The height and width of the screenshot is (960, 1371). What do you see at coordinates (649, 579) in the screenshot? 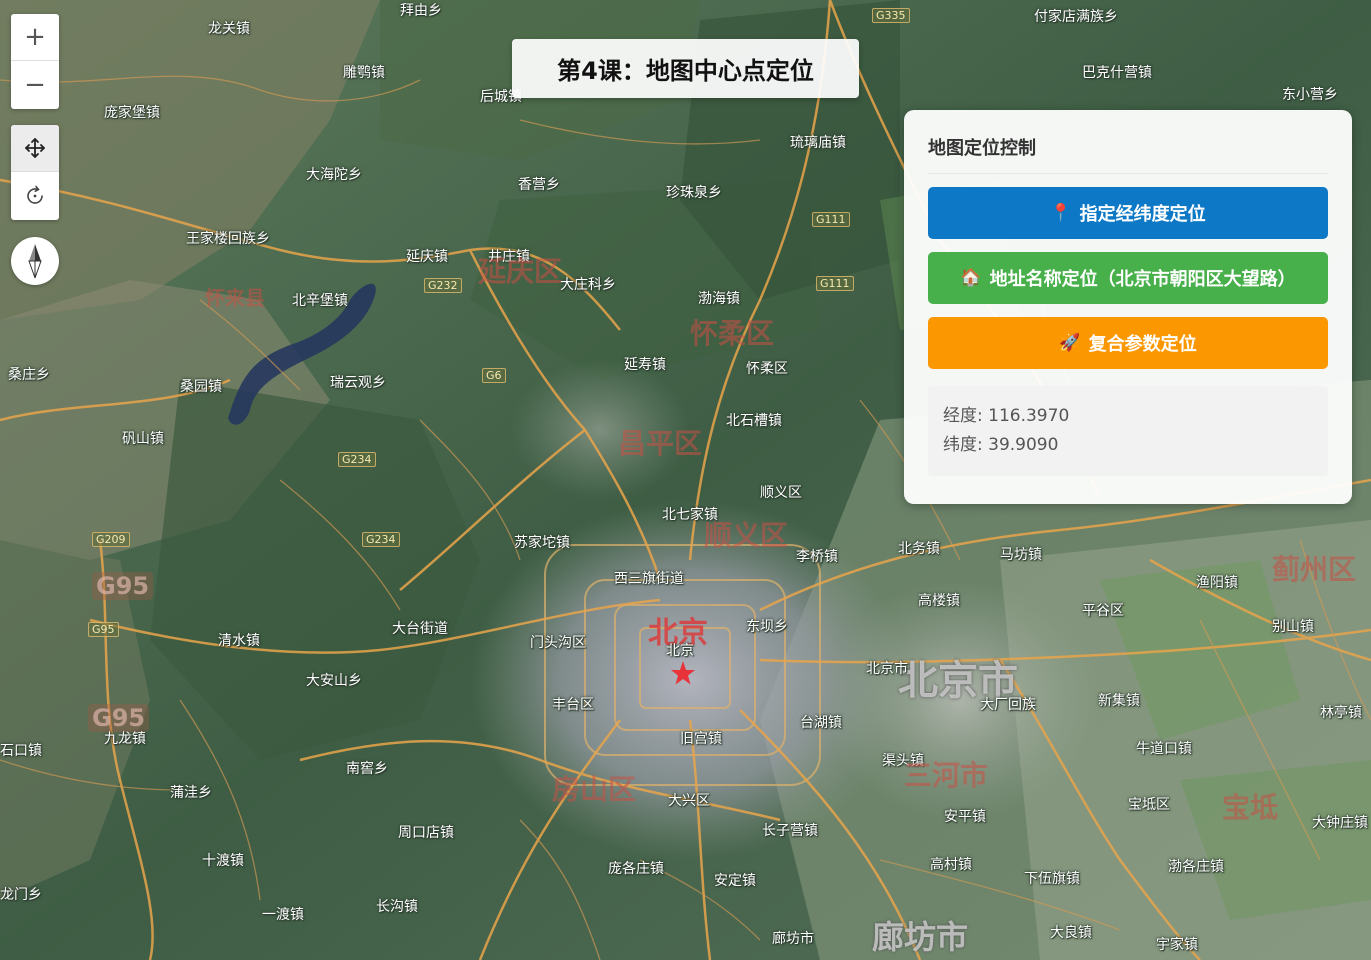
I see `map-label: 西三旗街道` at bounding box center [649, 579].